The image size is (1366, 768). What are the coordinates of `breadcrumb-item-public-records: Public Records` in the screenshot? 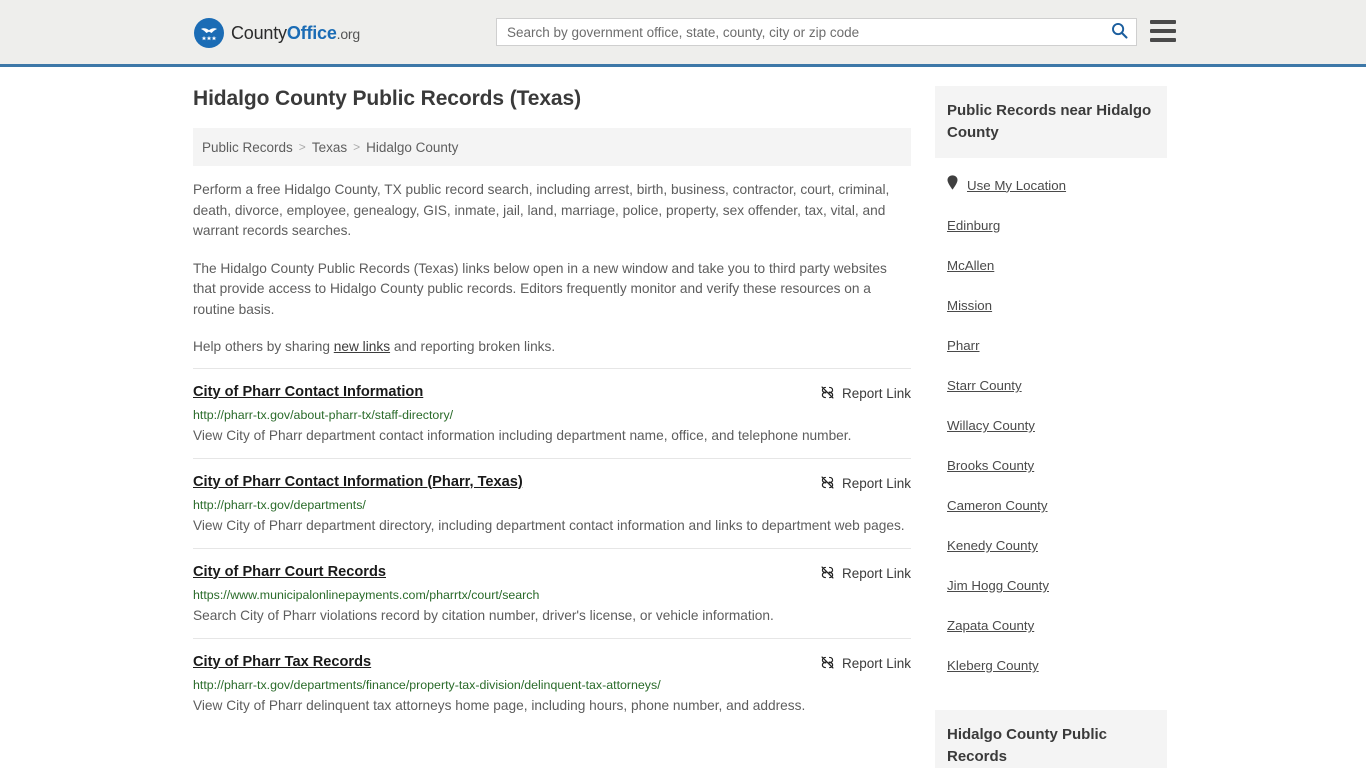 It's located at (247, 147).